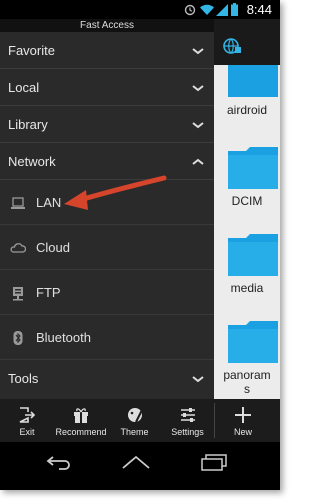 The image size is (320, 500). I want to click on cloud-icon, so click(18, 248).